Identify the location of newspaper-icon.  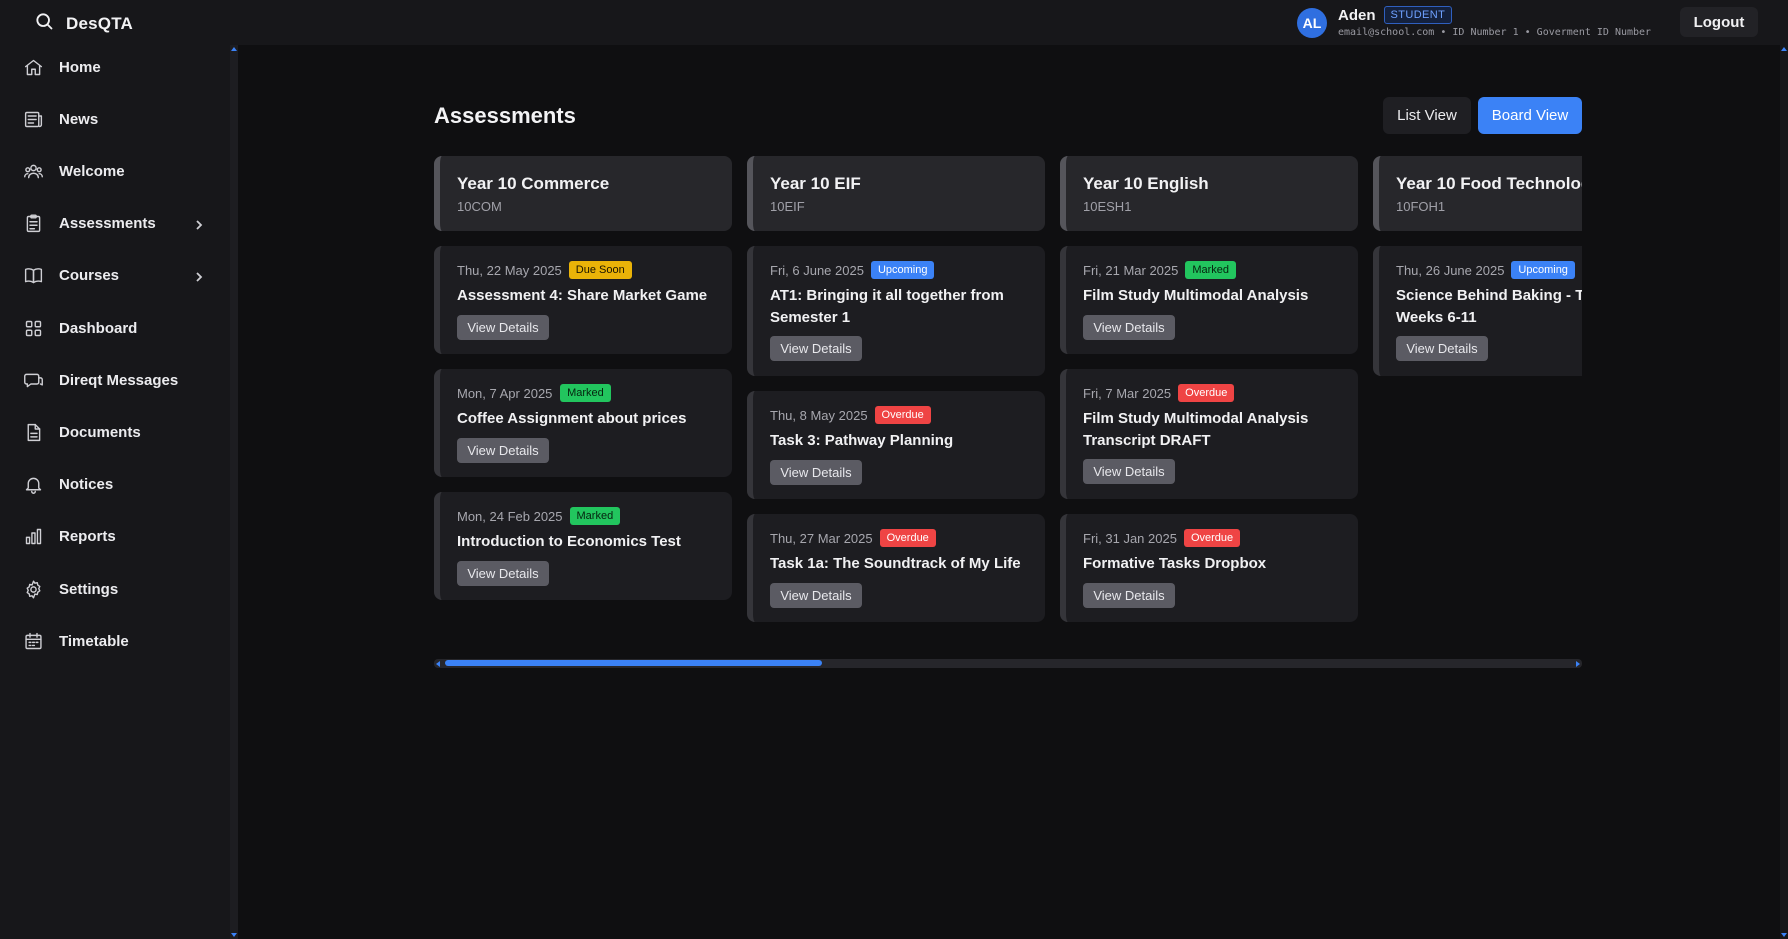
(33, 119).